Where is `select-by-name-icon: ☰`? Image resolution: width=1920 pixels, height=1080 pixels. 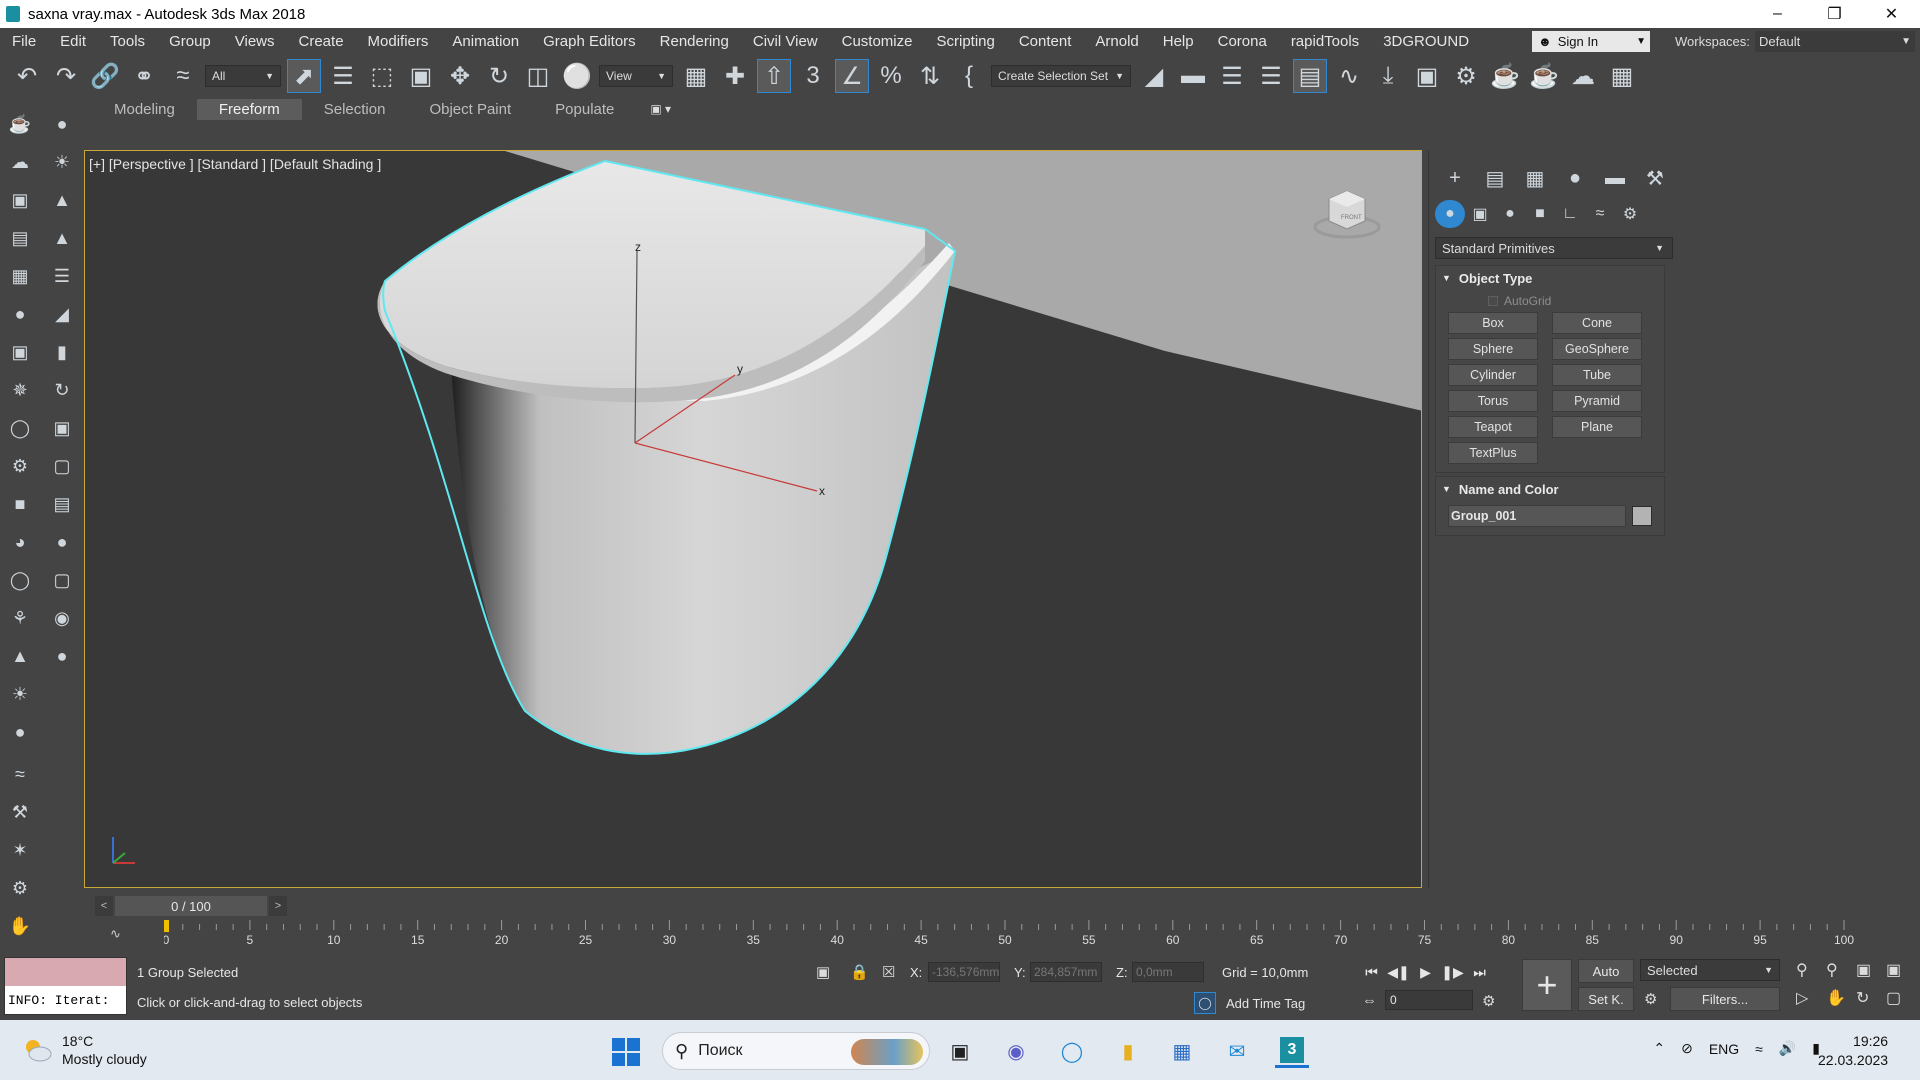
select-by-name-icon: ☰ is located at coordinates (343, 76).